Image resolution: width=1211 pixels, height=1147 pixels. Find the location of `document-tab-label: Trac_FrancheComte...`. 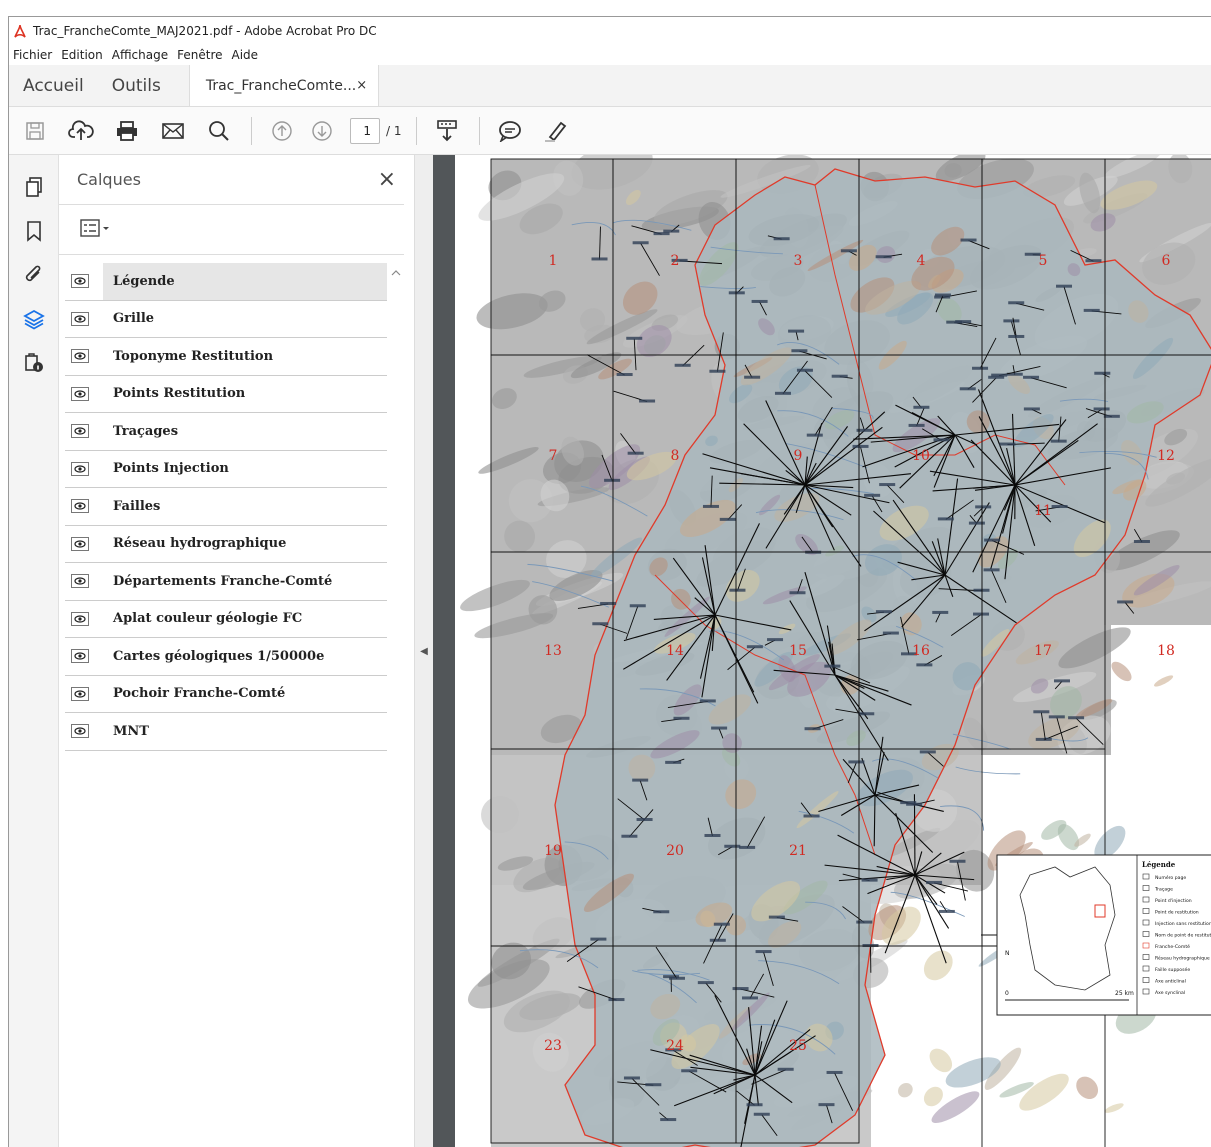

document-tab-label: Trac_FrancheComte... is located at coordinates (281, 85).